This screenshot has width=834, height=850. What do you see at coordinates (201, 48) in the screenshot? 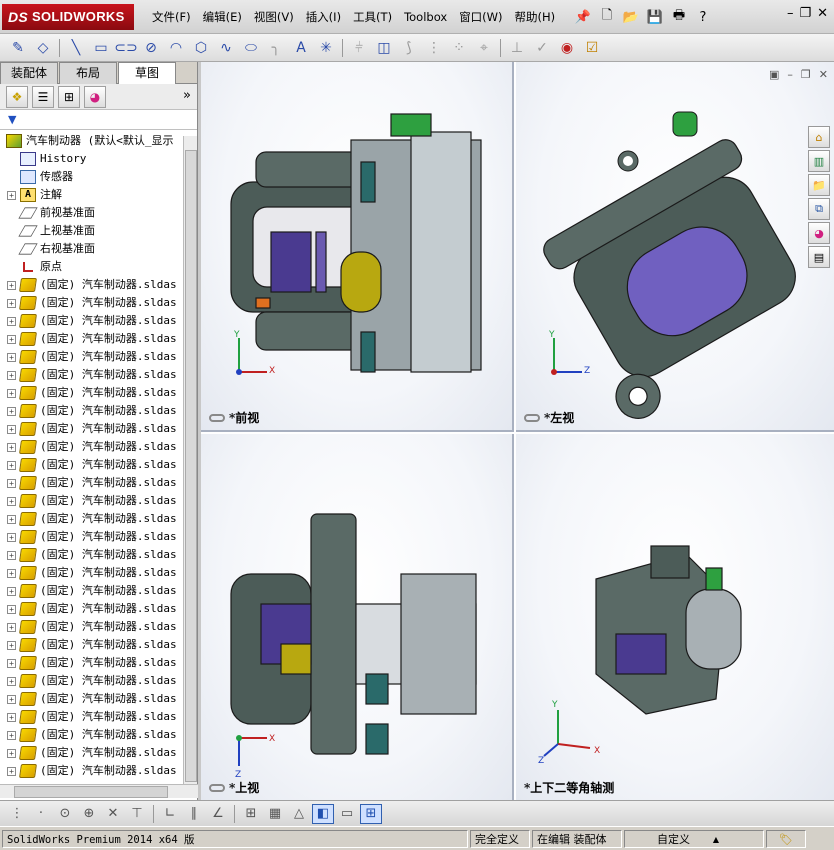
I see `polygon-icon: ⬡` at bounding box center [201, 48].